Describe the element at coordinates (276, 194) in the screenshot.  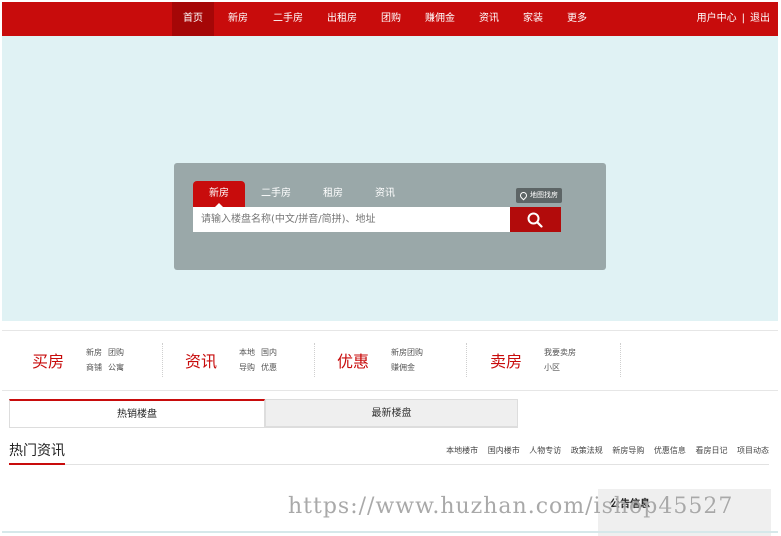
I see `search-tab-second-hand: 二手房` at that location.